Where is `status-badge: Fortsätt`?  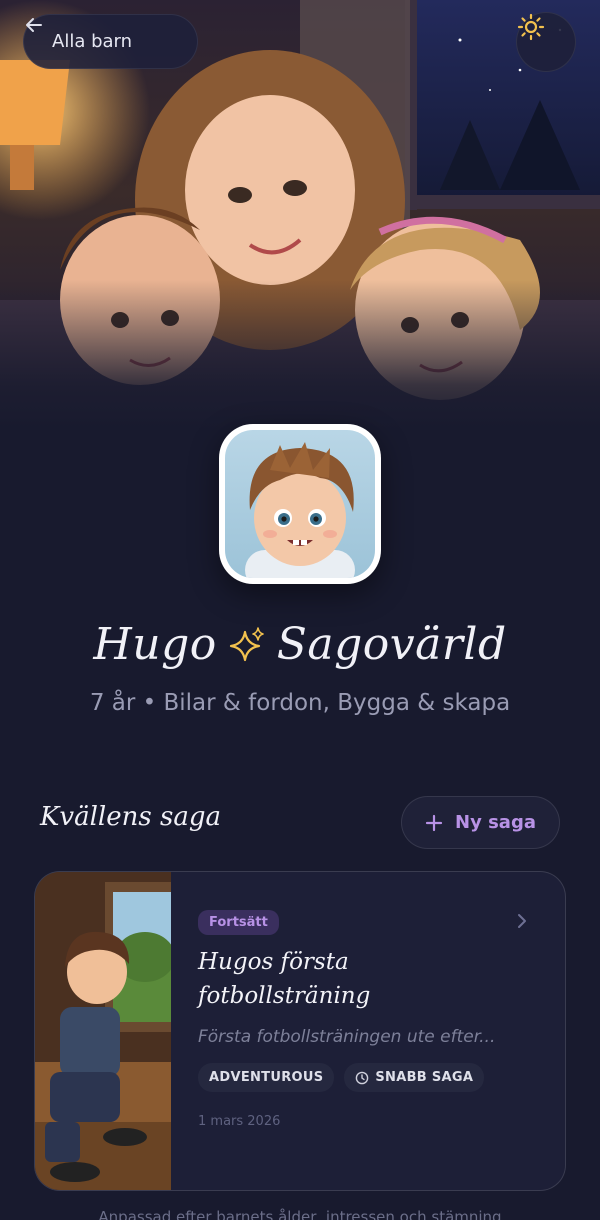 status-badge: Fortsätt is located at coordinates (238, 922).